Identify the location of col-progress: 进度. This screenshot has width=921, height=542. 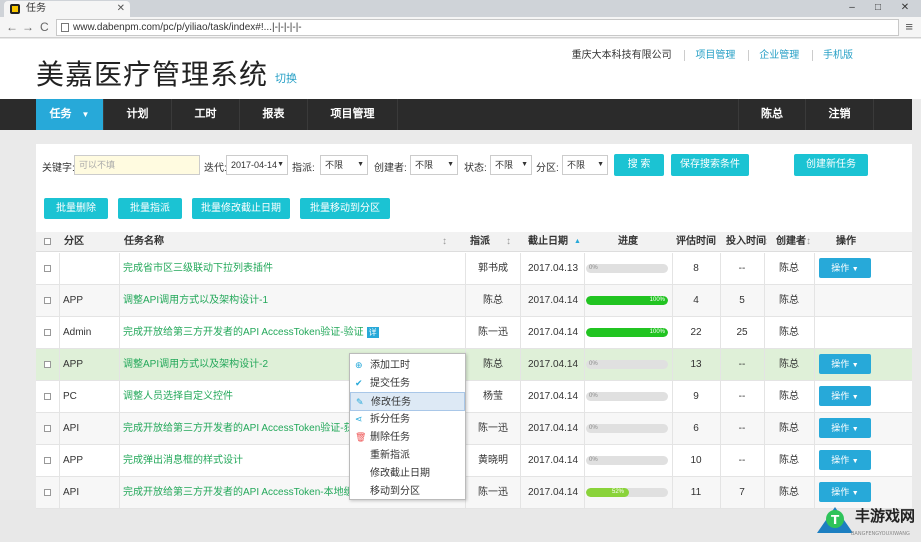
(628, 242).